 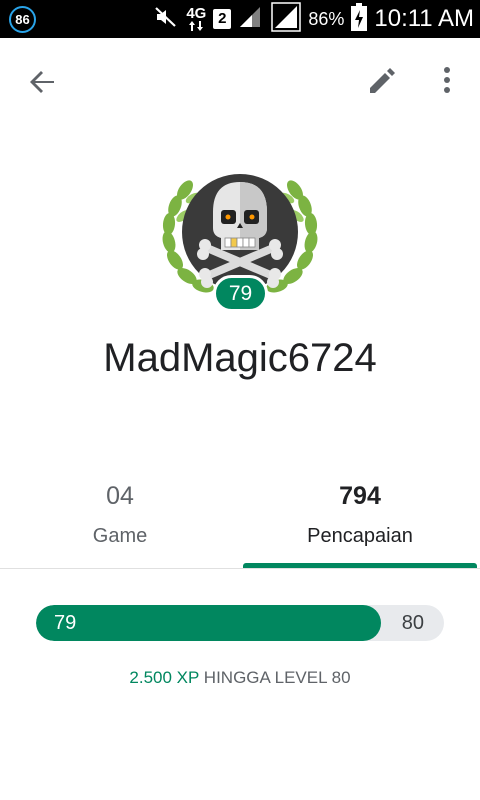 I want to click on xp-to-next-level: 2.500 XP HINGGA LEVEL 80, so click(x=240, y=678).